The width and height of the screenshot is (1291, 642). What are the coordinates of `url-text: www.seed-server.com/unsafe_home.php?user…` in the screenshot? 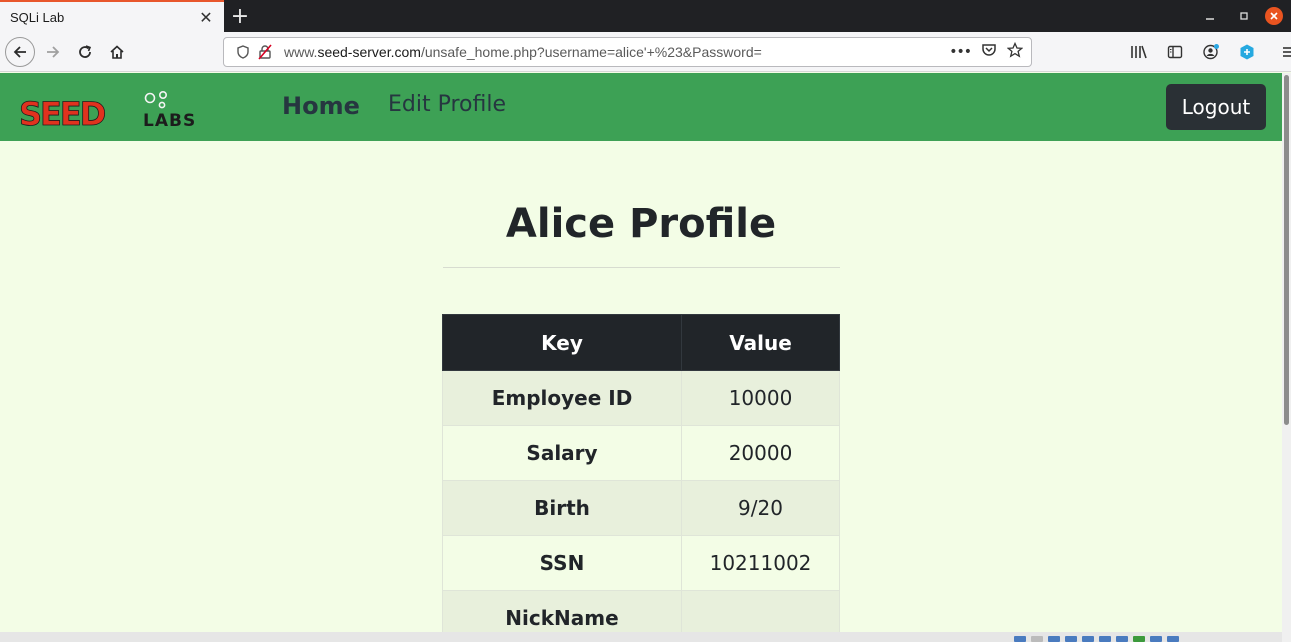 It's located at (523, 52).